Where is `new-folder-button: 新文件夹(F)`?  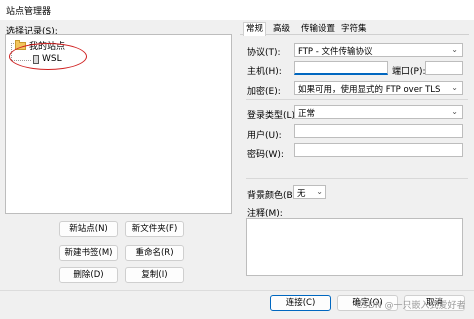
new-folder-button: 新文件夹(F) is located at coordinates (154, 229).